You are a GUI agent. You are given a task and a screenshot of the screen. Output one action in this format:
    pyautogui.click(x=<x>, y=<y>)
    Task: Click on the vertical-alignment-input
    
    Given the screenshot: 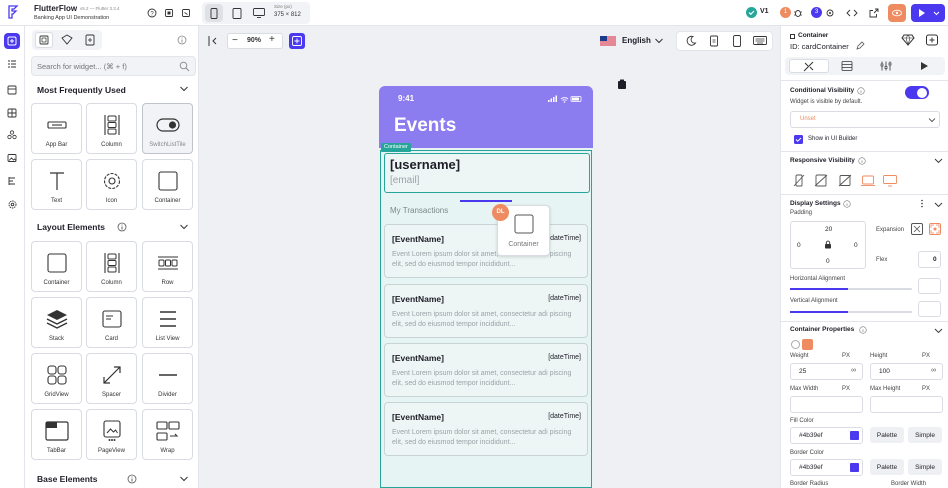 What is the action you would take?
    pyautogui.click(x=929, y=309)
    